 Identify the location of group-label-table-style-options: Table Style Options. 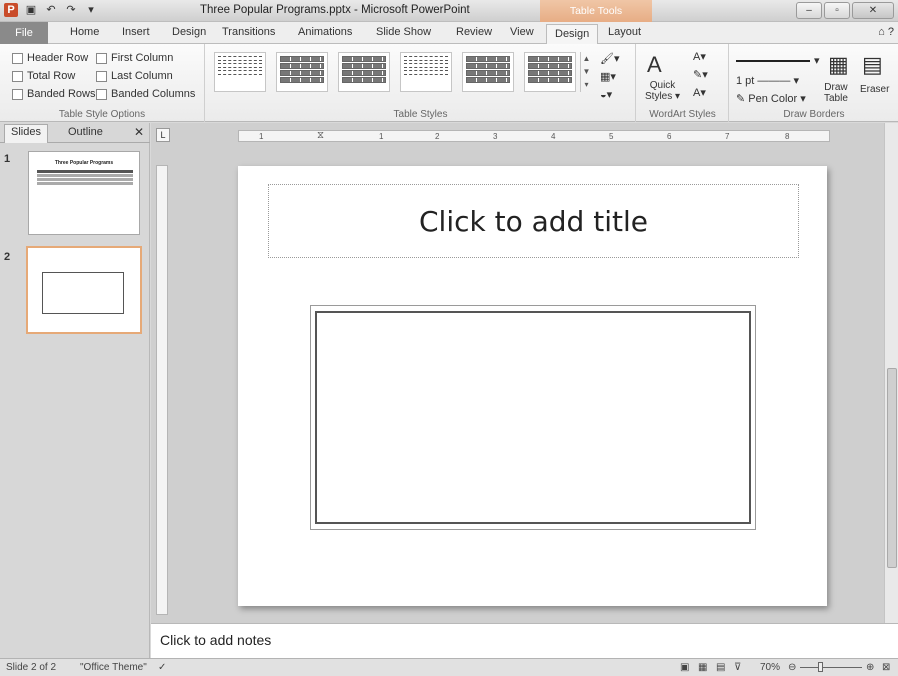
(102, 114).